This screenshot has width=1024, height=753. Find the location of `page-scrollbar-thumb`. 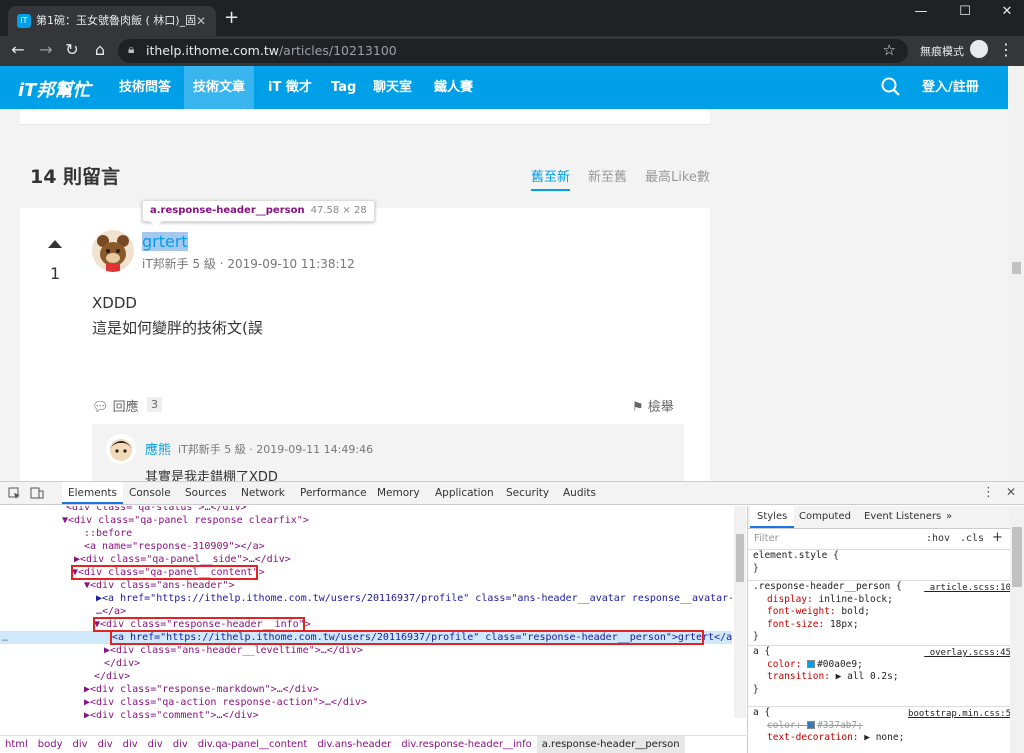

page-scrollbar-thumb is located at coordinates (1016, 268).